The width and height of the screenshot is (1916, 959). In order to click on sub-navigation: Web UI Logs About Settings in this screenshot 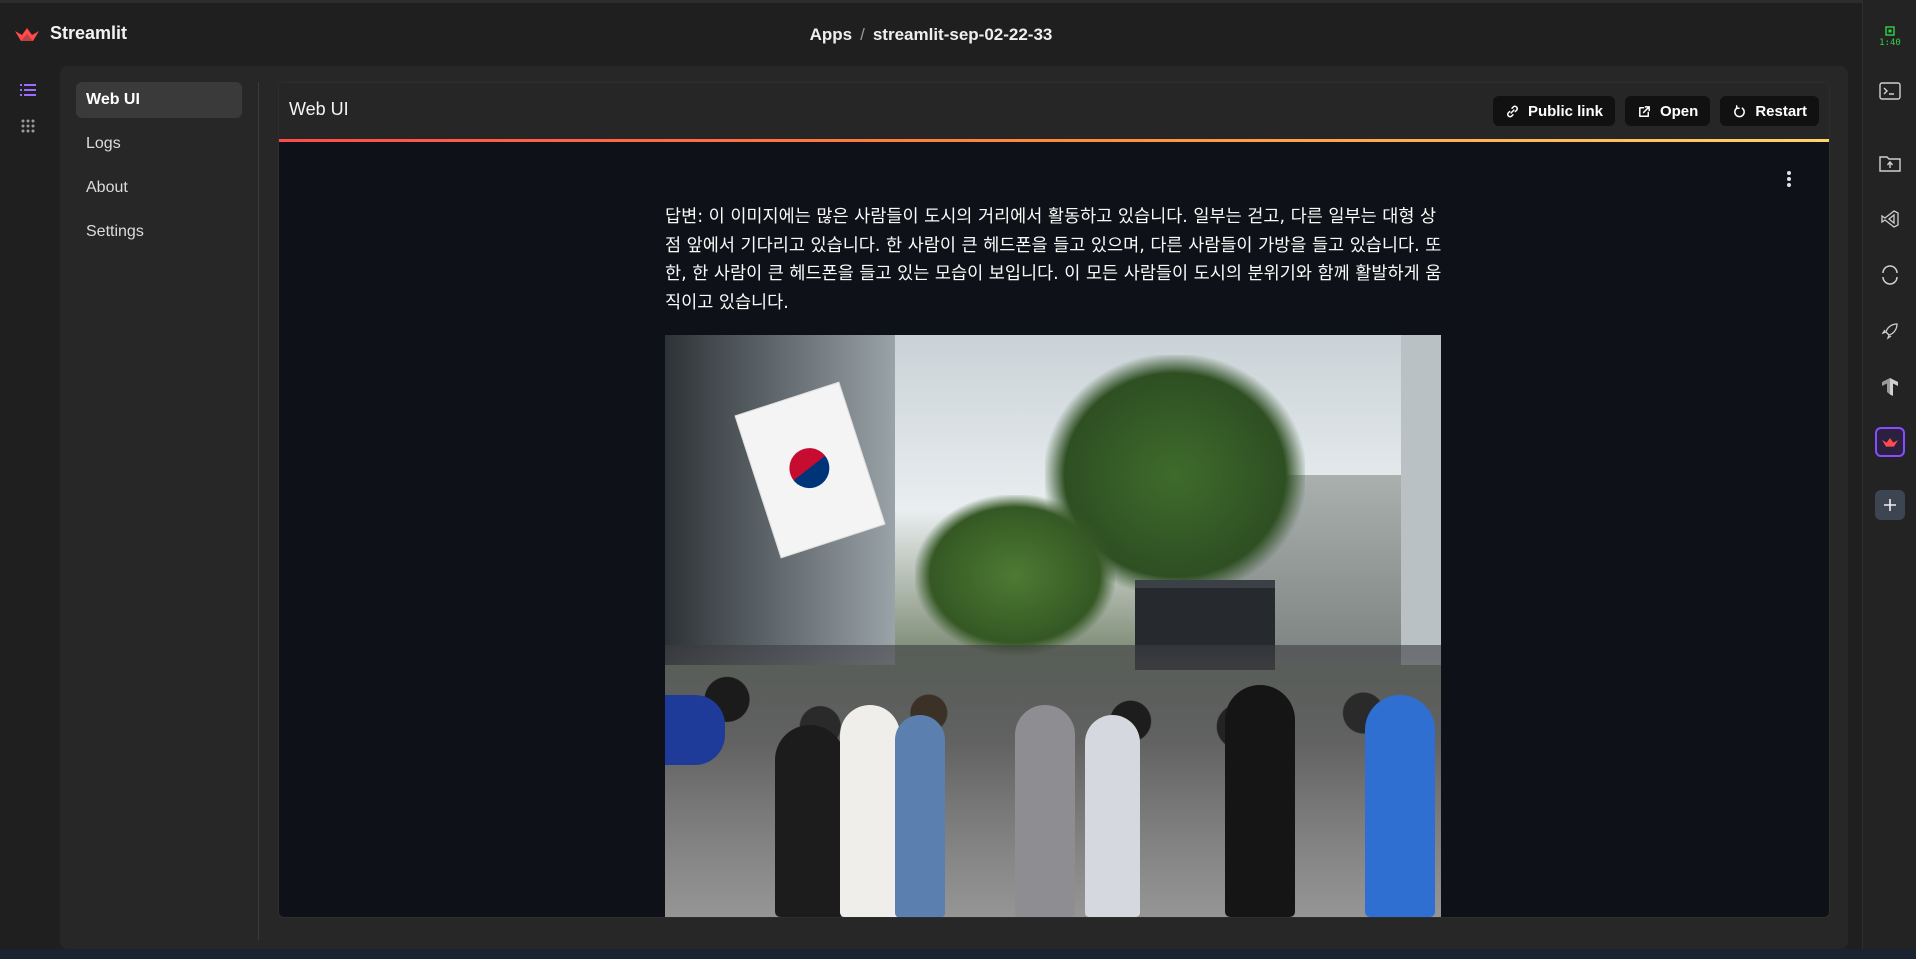, I will do `click(159, 170)`.